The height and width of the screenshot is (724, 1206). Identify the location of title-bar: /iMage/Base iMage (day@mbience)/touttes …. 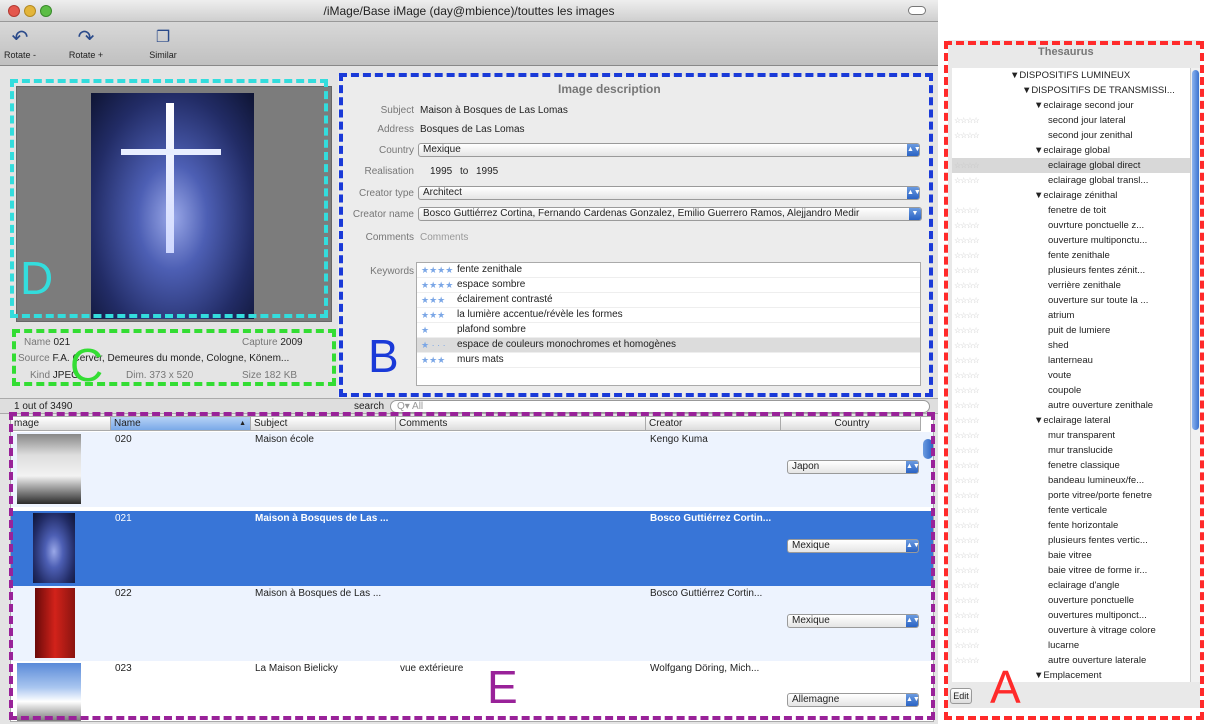
(469, 11).